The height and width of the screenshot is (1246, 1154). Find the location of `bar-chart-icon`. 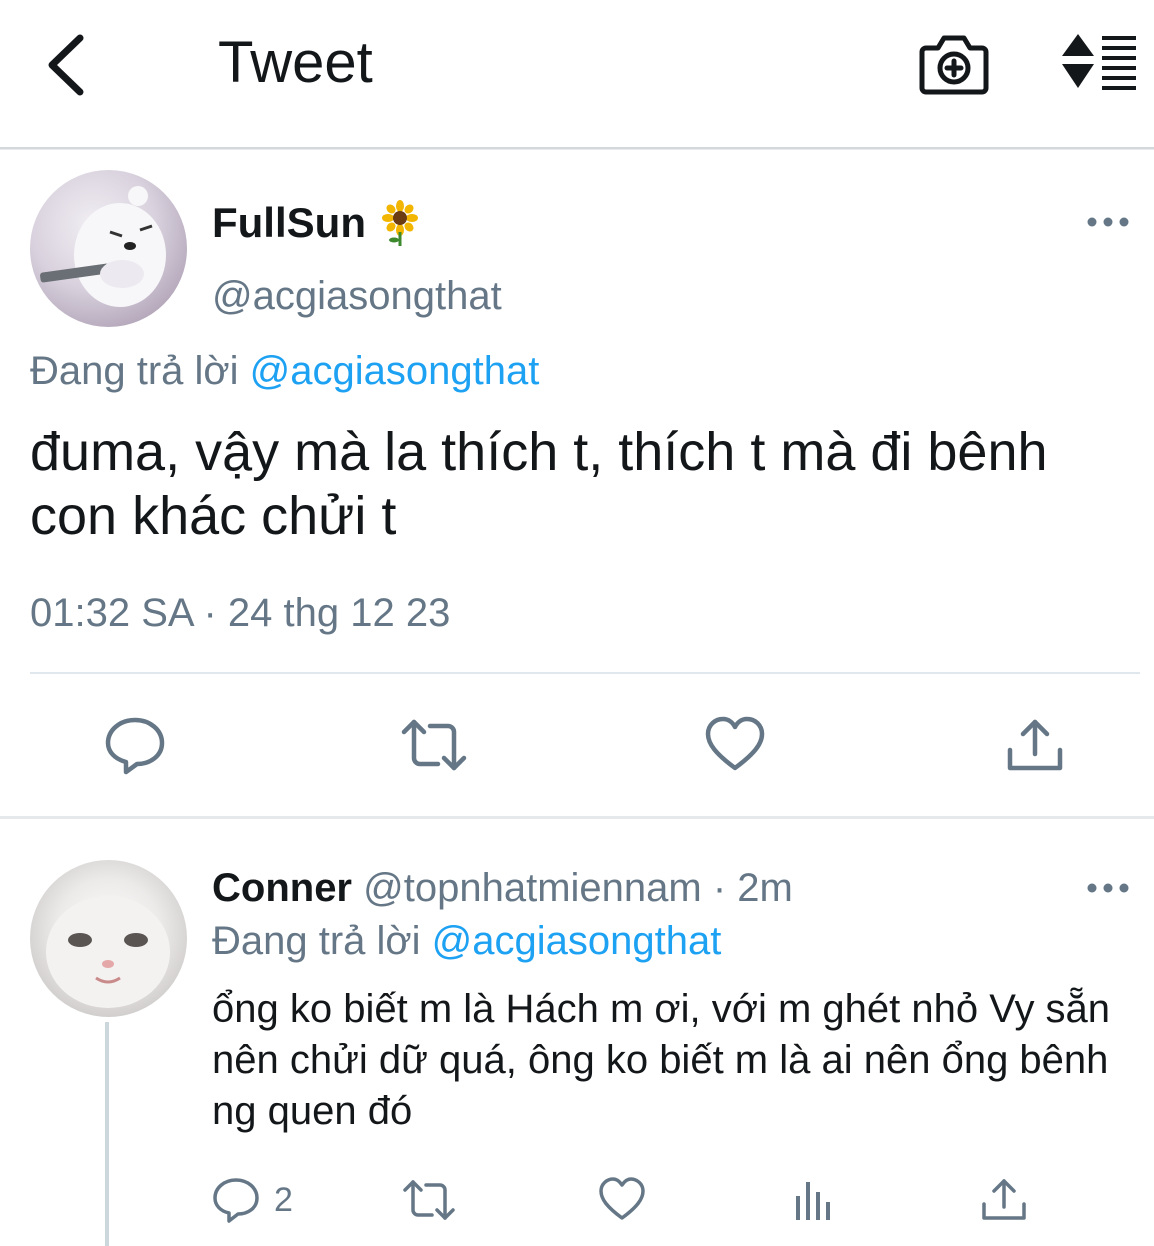

bar-chart-icon is located at coordinates (813, 1201).